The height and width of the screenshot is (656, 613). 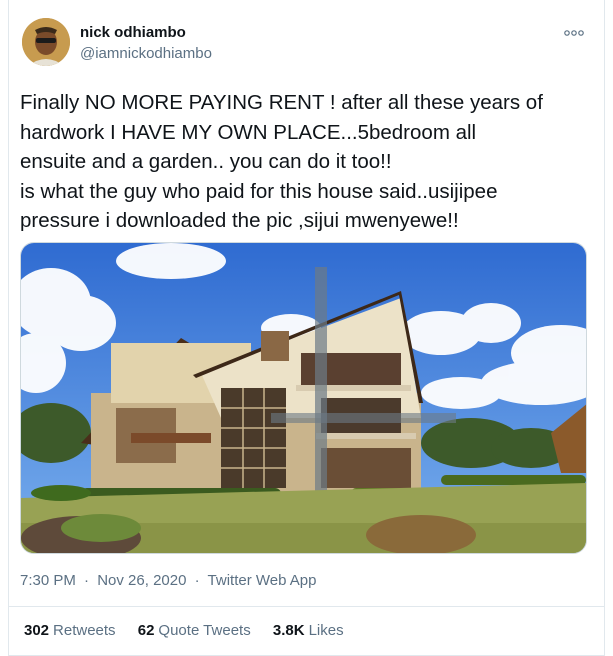 I want to click on likes-stat: 3.8K Likes, so click(x=308, y=630).